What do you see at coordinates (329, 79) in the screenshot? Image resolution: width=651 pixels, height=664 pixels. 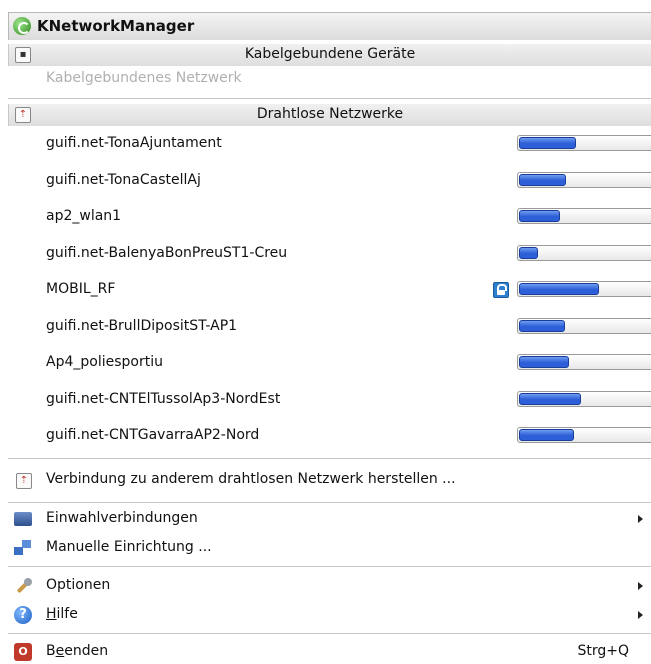 I see `wired-network-item: Kabelgebundenes Netzwerk` at bounding box center [329, 79].